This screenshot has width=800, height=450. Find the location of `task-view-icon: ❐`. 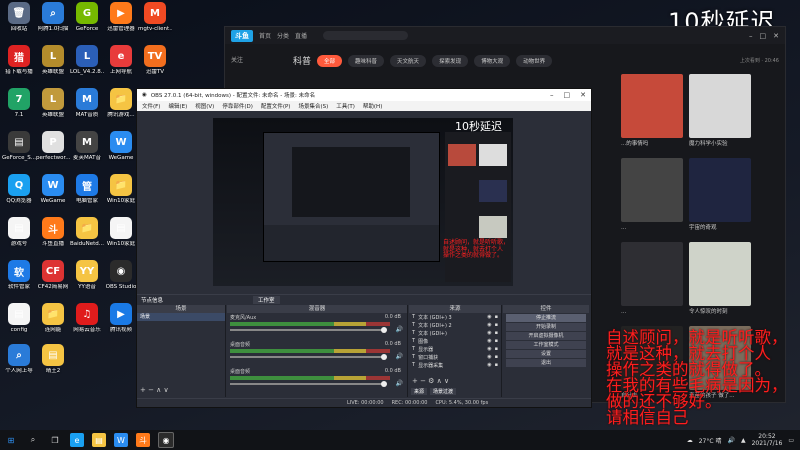

task-view-icon: ❐ is located at coordinates (55, 440).